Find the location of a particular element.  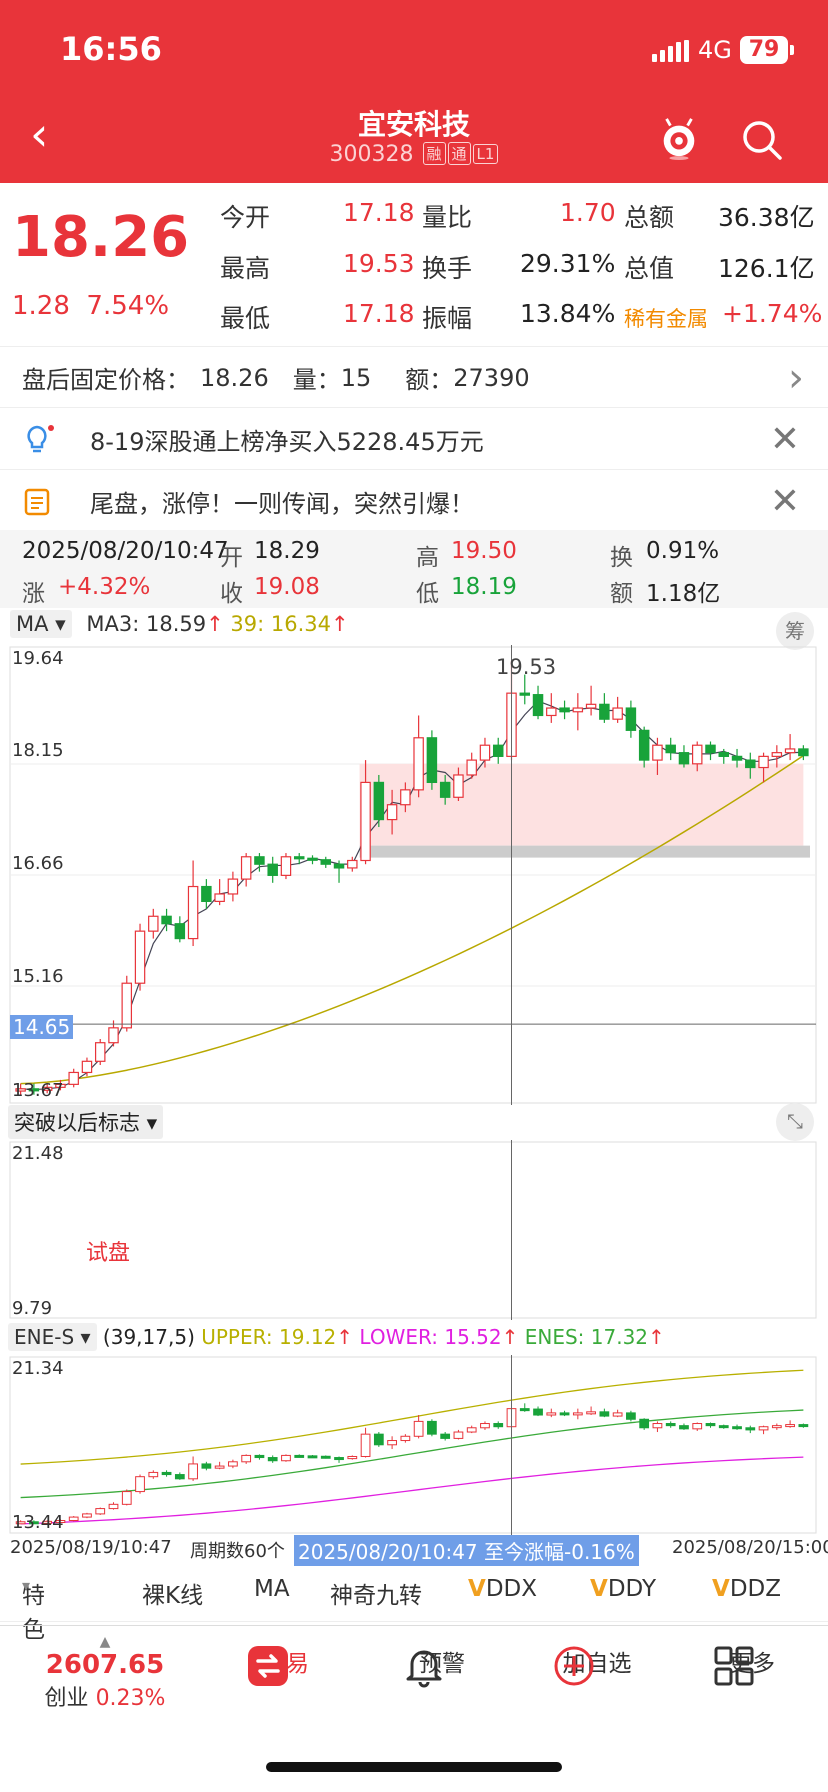

tab-ddx: V DDX is located at coordinates (502, 1589).